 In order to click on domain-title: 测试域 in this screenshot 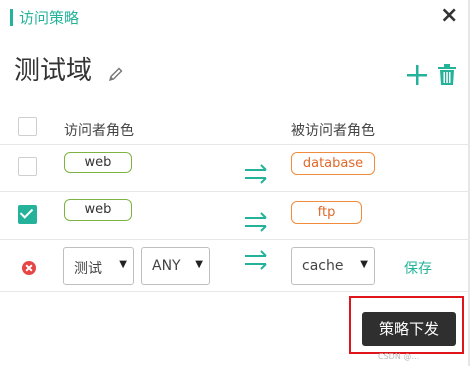, I will do `click(53, 71)`.